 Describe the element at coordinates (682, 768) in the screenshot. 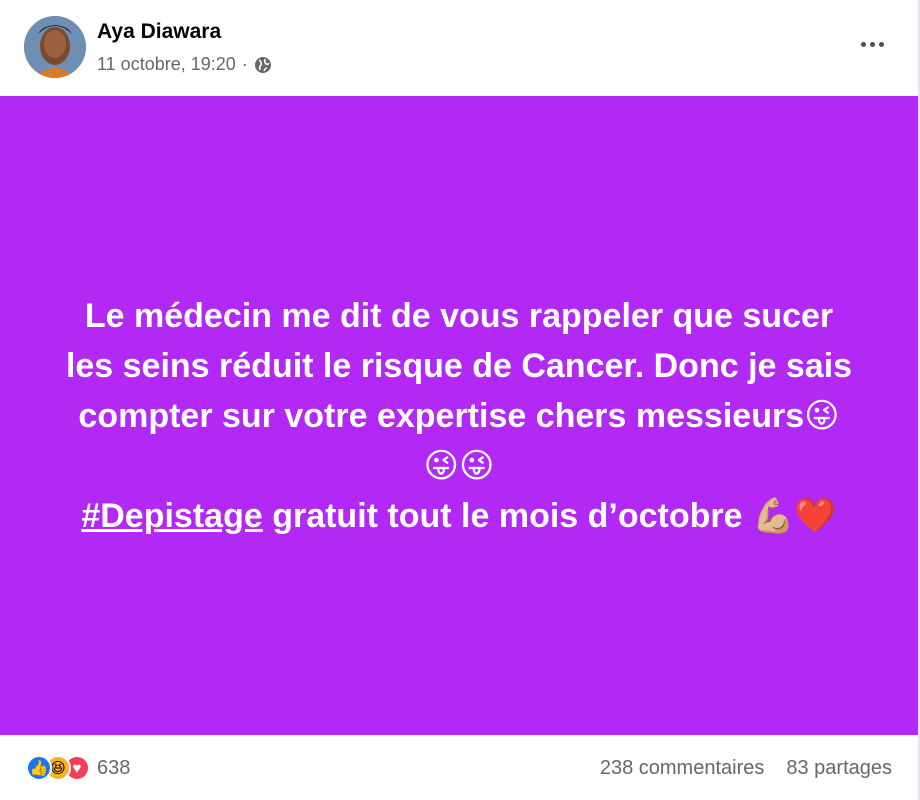

I see `comments-count-link: 238 commentaires` at that location.